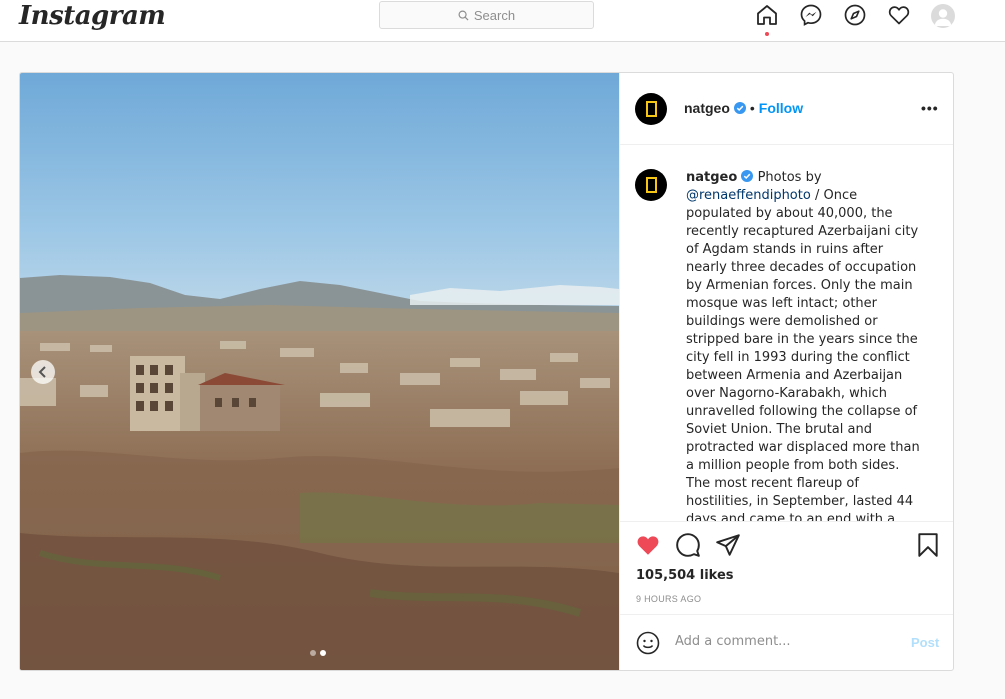  I want to click on bookmark-icon, so click(928, 545).